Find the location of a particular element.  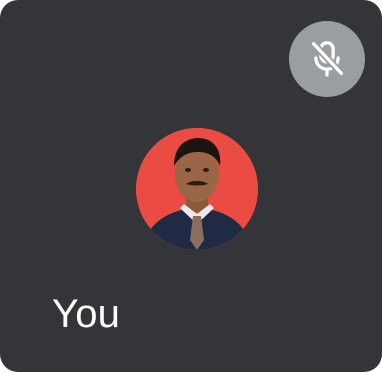

avatar-photo is located at coordinates (197, 189).